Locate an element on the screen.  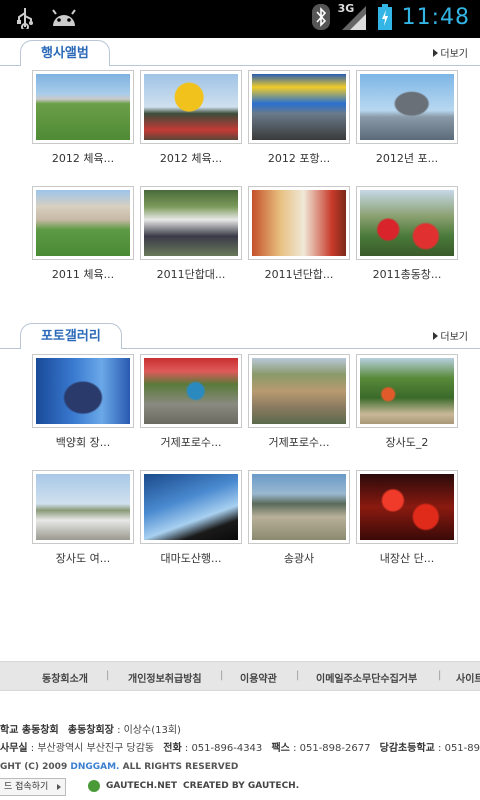
album-more-link: 더보기 is located at coordinates (450, 52).